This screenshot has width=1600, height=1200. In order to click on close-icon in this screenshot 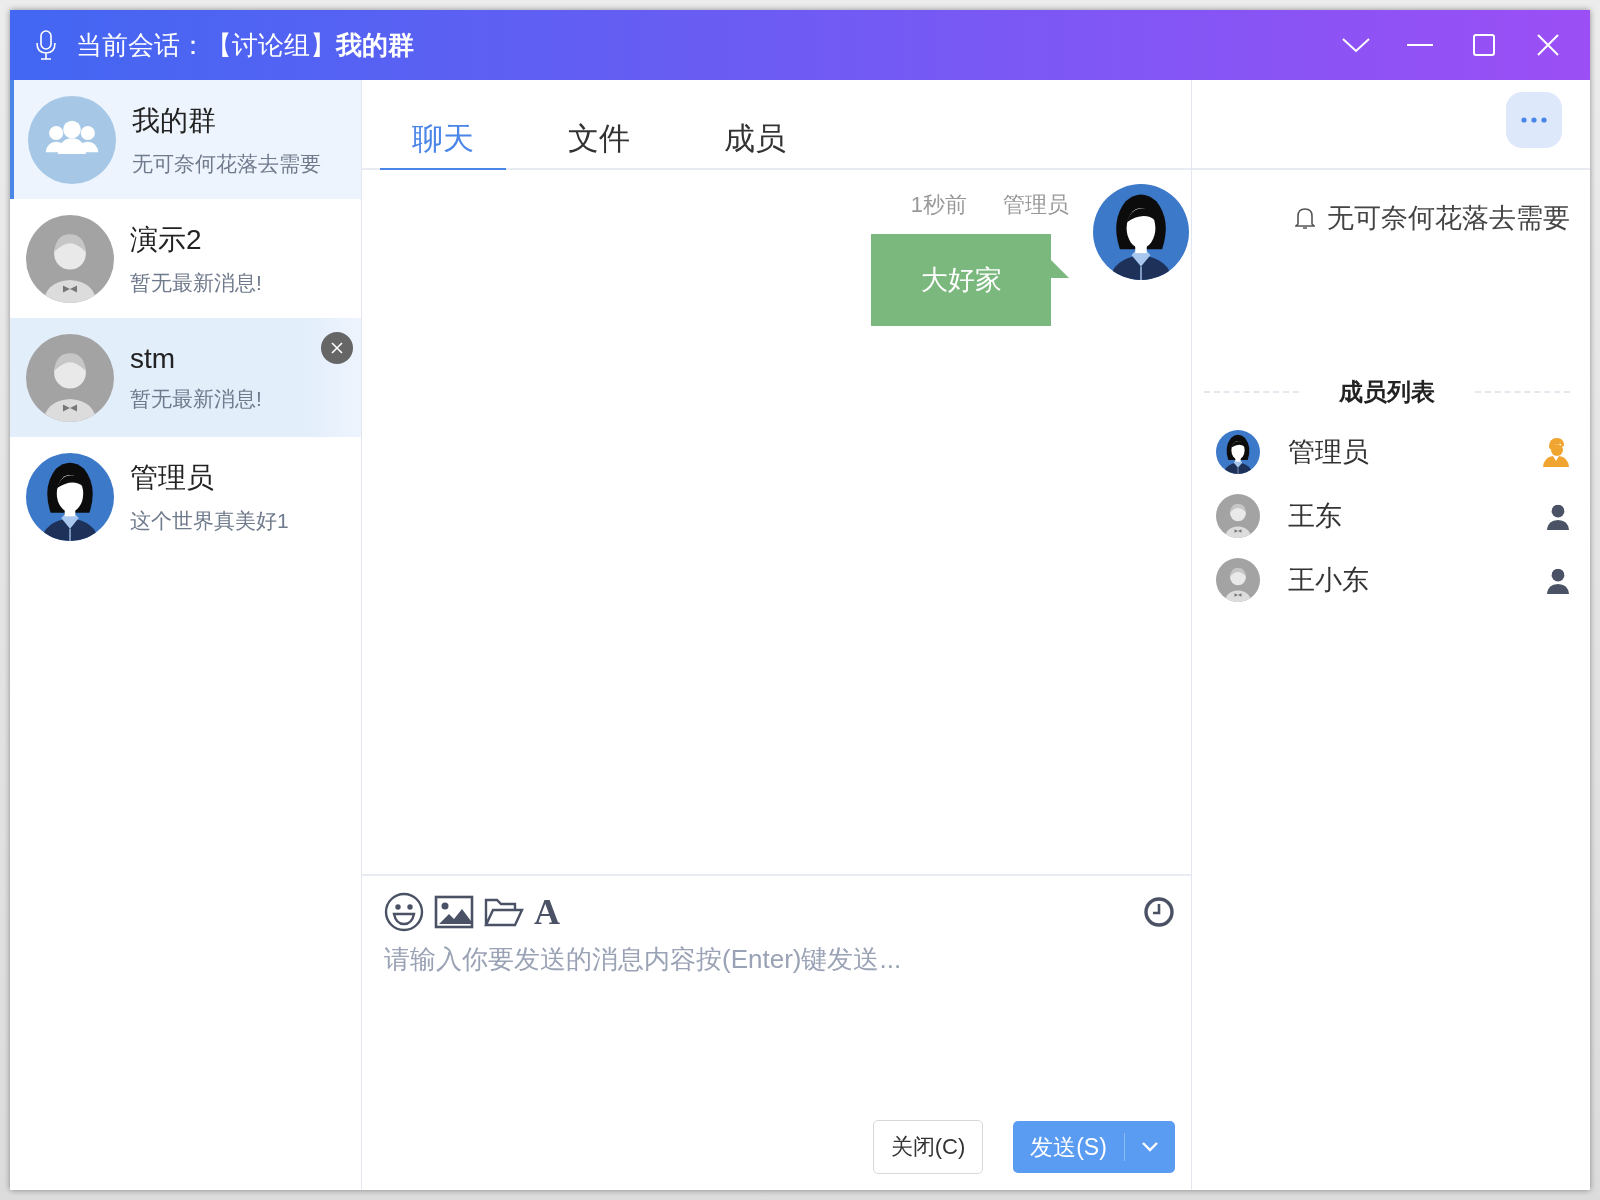, I will do `click(337, 348)`.